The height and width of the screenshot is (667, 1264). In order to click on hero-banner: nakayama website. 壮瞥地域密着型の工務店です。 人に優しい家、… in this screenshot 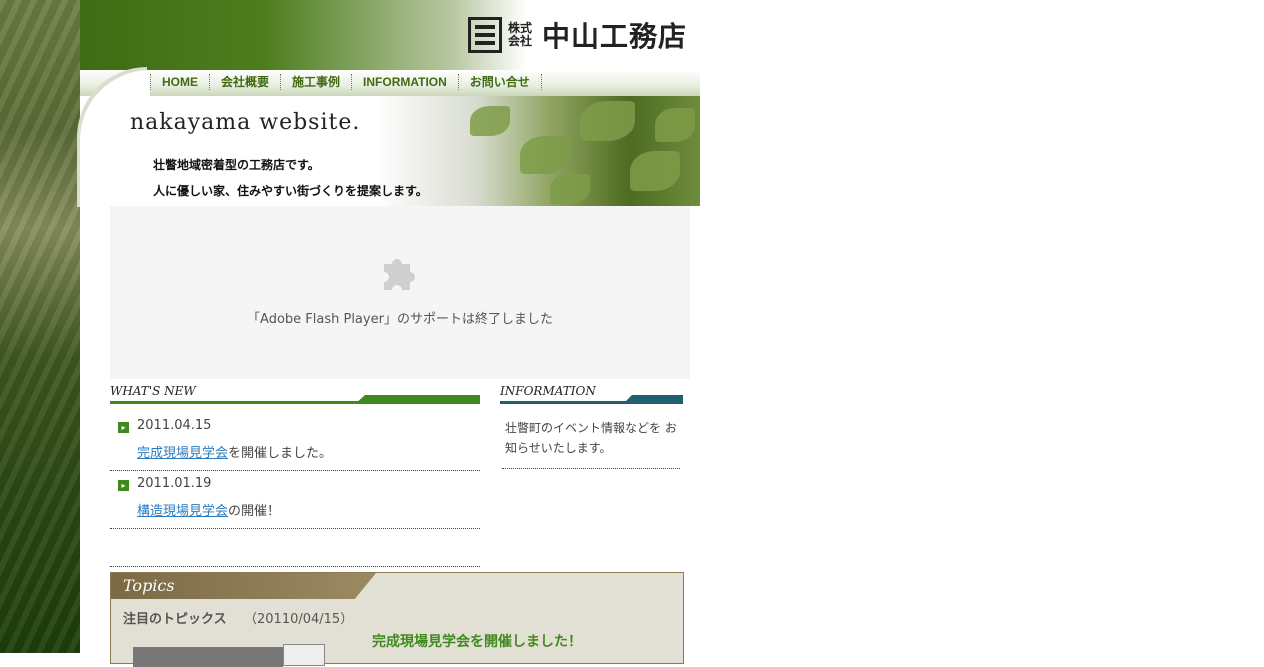, I will do `click(405, 151)`.